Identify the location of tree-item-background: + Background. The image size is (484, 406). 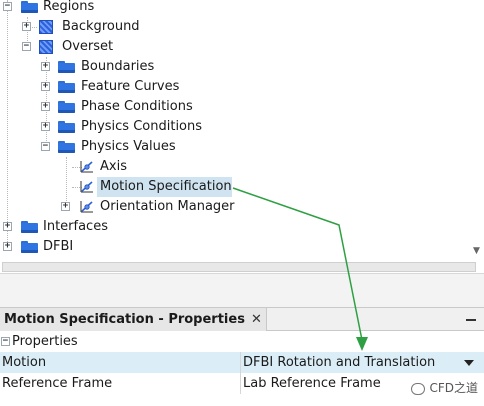
(230, 27).